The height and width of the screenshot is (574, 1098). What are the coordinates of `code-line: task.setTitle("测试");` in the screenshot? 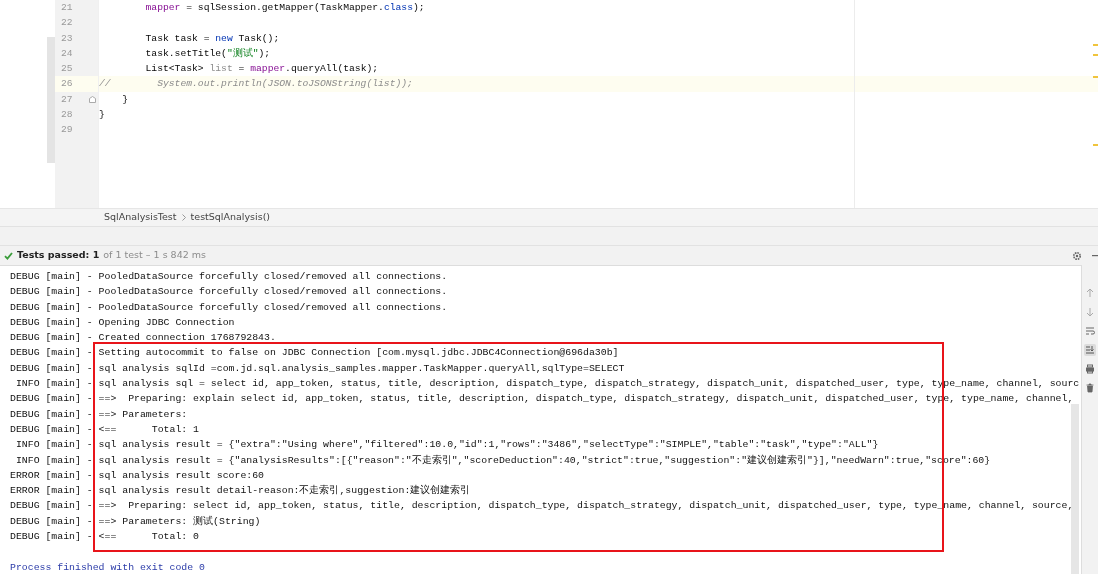 It's located at (207, 53).